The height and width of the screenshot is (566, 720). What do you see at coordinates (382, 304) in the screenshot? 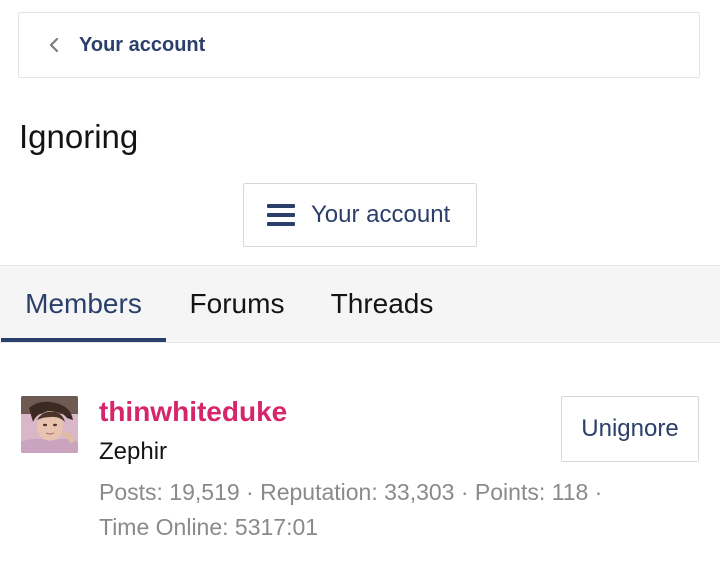
I see `tab-threads: Threads` at bounding box center [382, 304].